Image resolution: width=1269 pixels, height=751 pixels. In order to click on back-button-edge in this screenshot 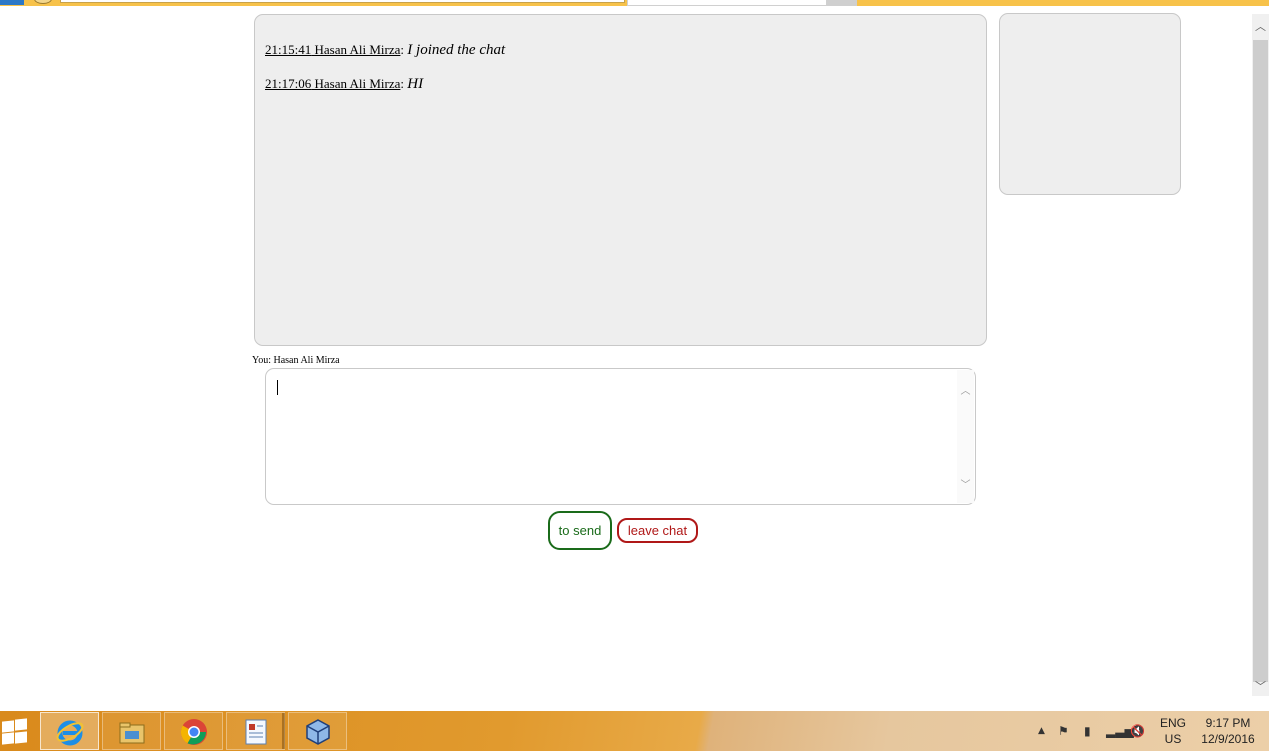, I will do `click(12, 2)`.